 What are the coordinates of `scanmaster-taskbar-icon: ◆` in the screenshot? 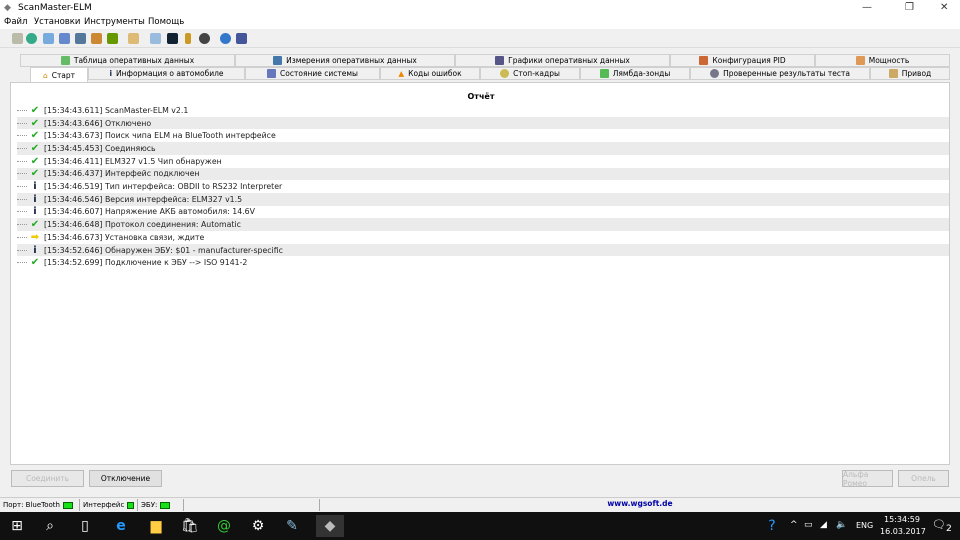 It's located at (330, 526).